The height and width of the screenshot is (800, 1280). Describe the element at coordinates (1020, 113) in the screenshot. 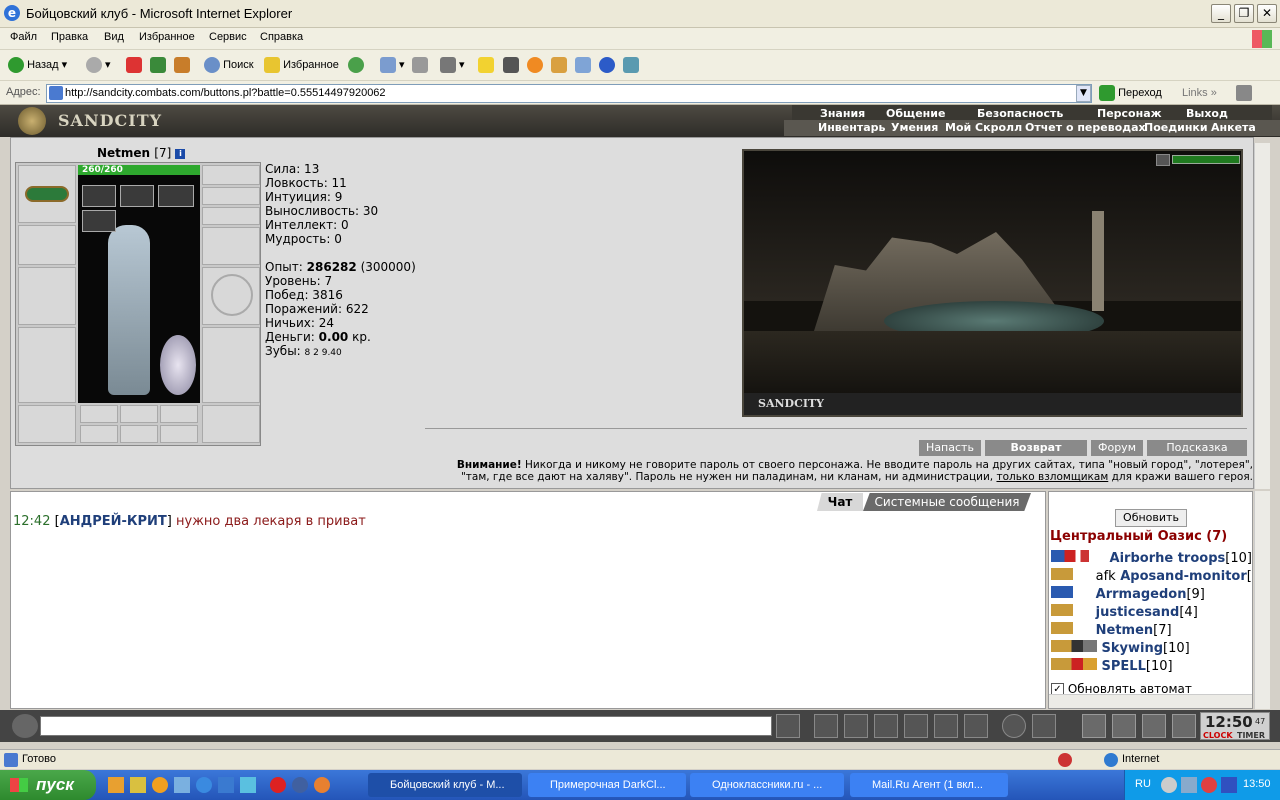

I see `nav-security: Безопасность` at that location.